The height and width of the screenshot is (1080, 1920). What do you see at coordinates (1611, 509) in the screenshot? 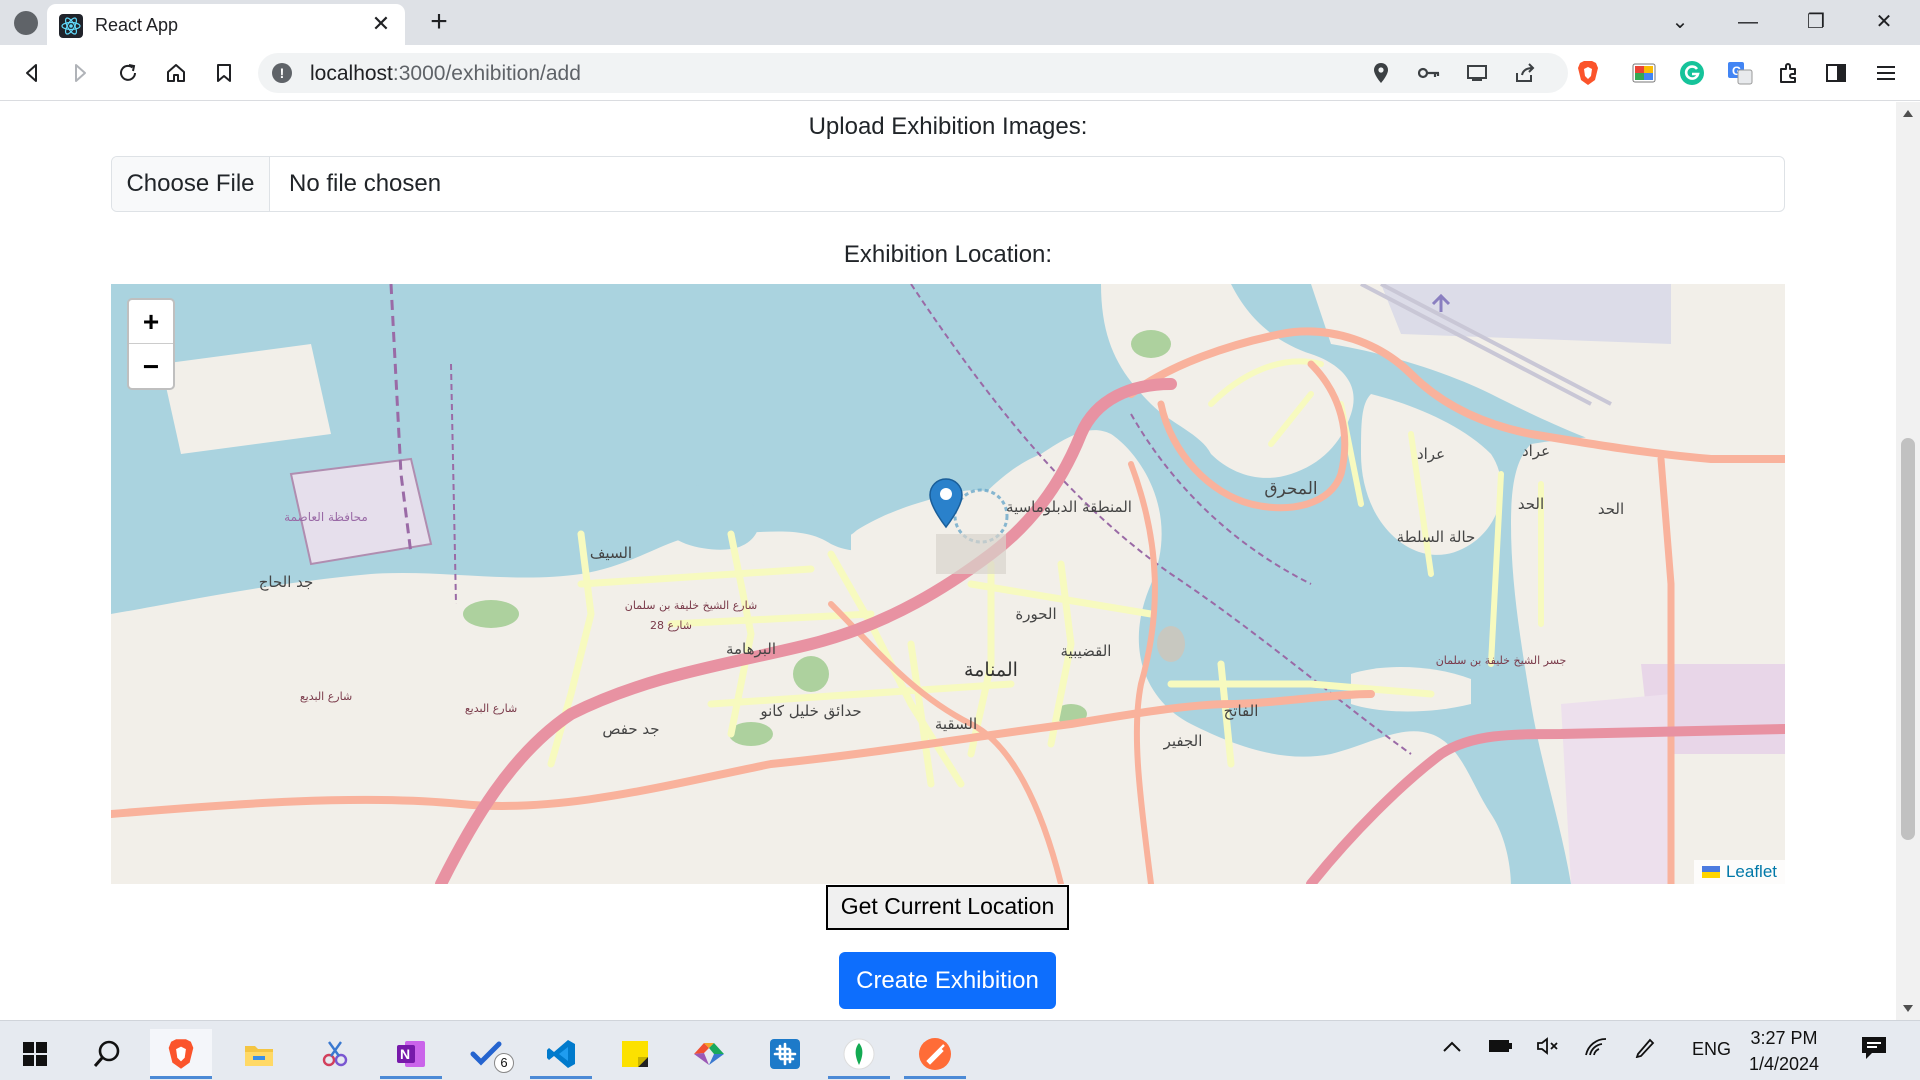
I see `map-label-hidd-2: الحد` at bounding box center [1611, 509].